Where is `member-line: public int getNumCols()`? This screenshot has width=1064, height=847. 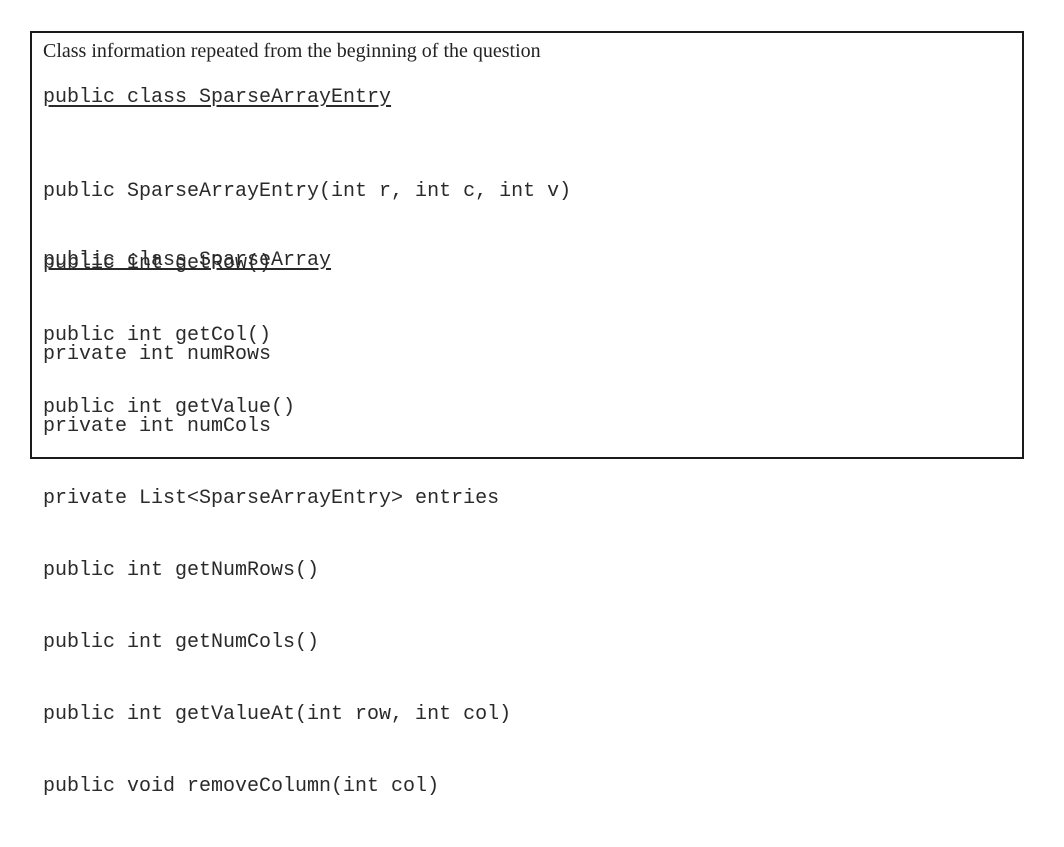
member-line: public int getNumCols() is located at coordinates (181, 642).